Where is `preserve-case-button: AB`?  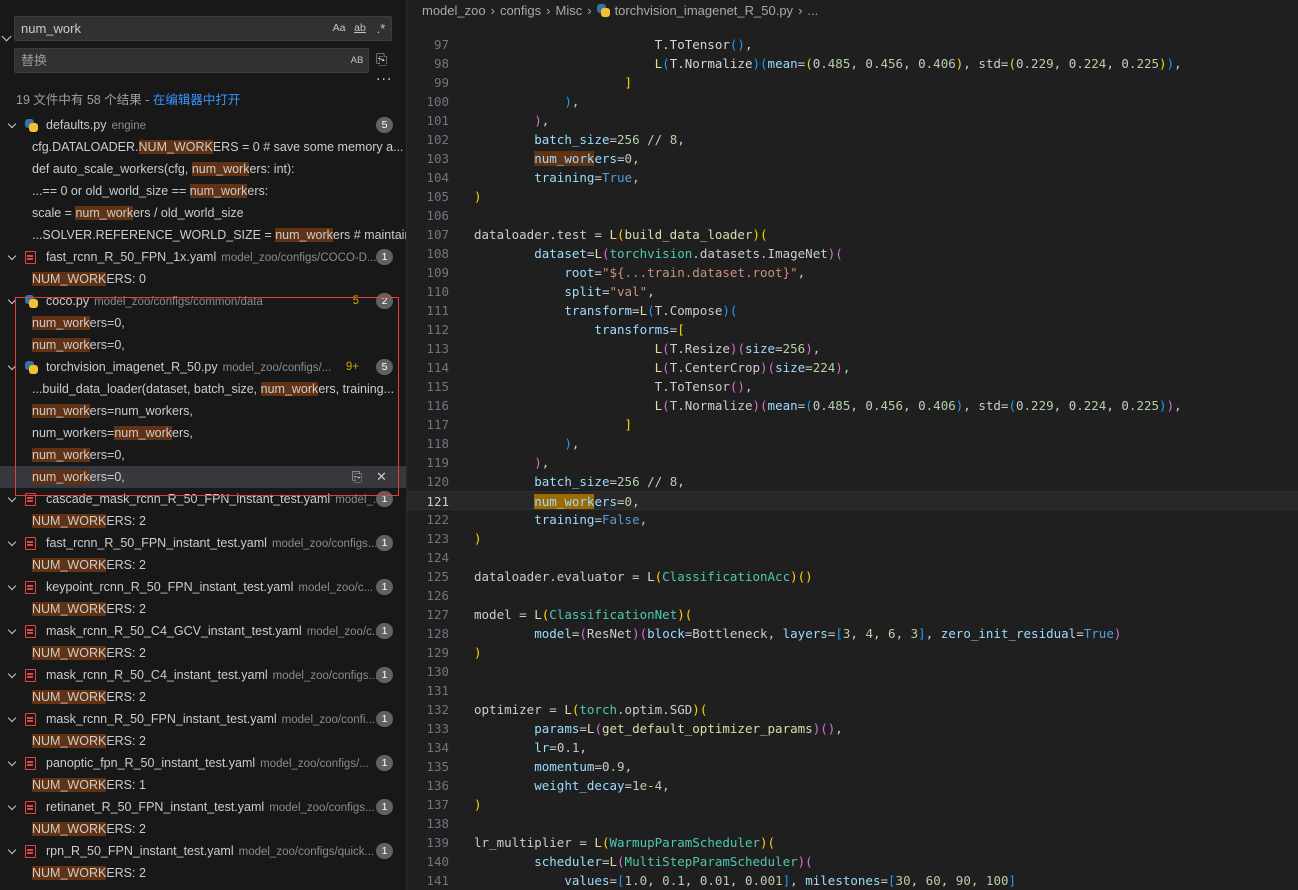 preserve-case-button: AB is located at coordinates (357, 60).